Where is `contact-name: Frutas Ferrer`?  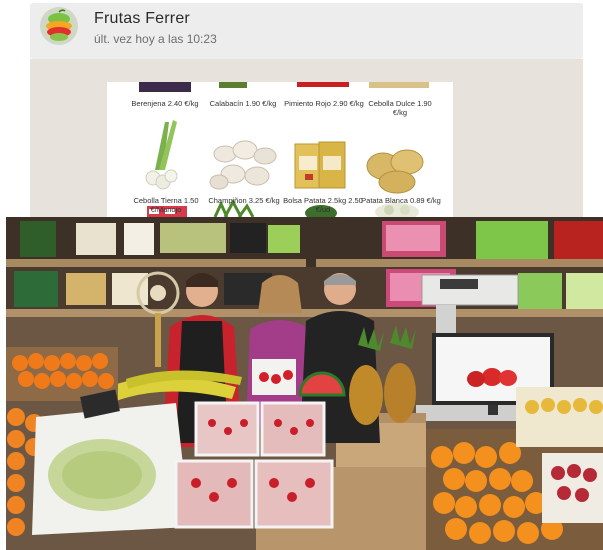
contact-name: Frutas Ferrer is located at coordinates (142, 19).